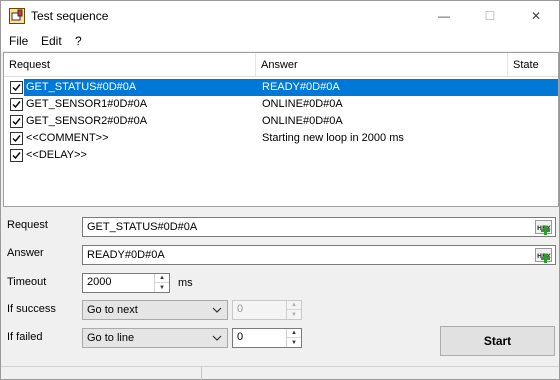  I want to click on answer-hex-button: HEX, so click(543, 255).